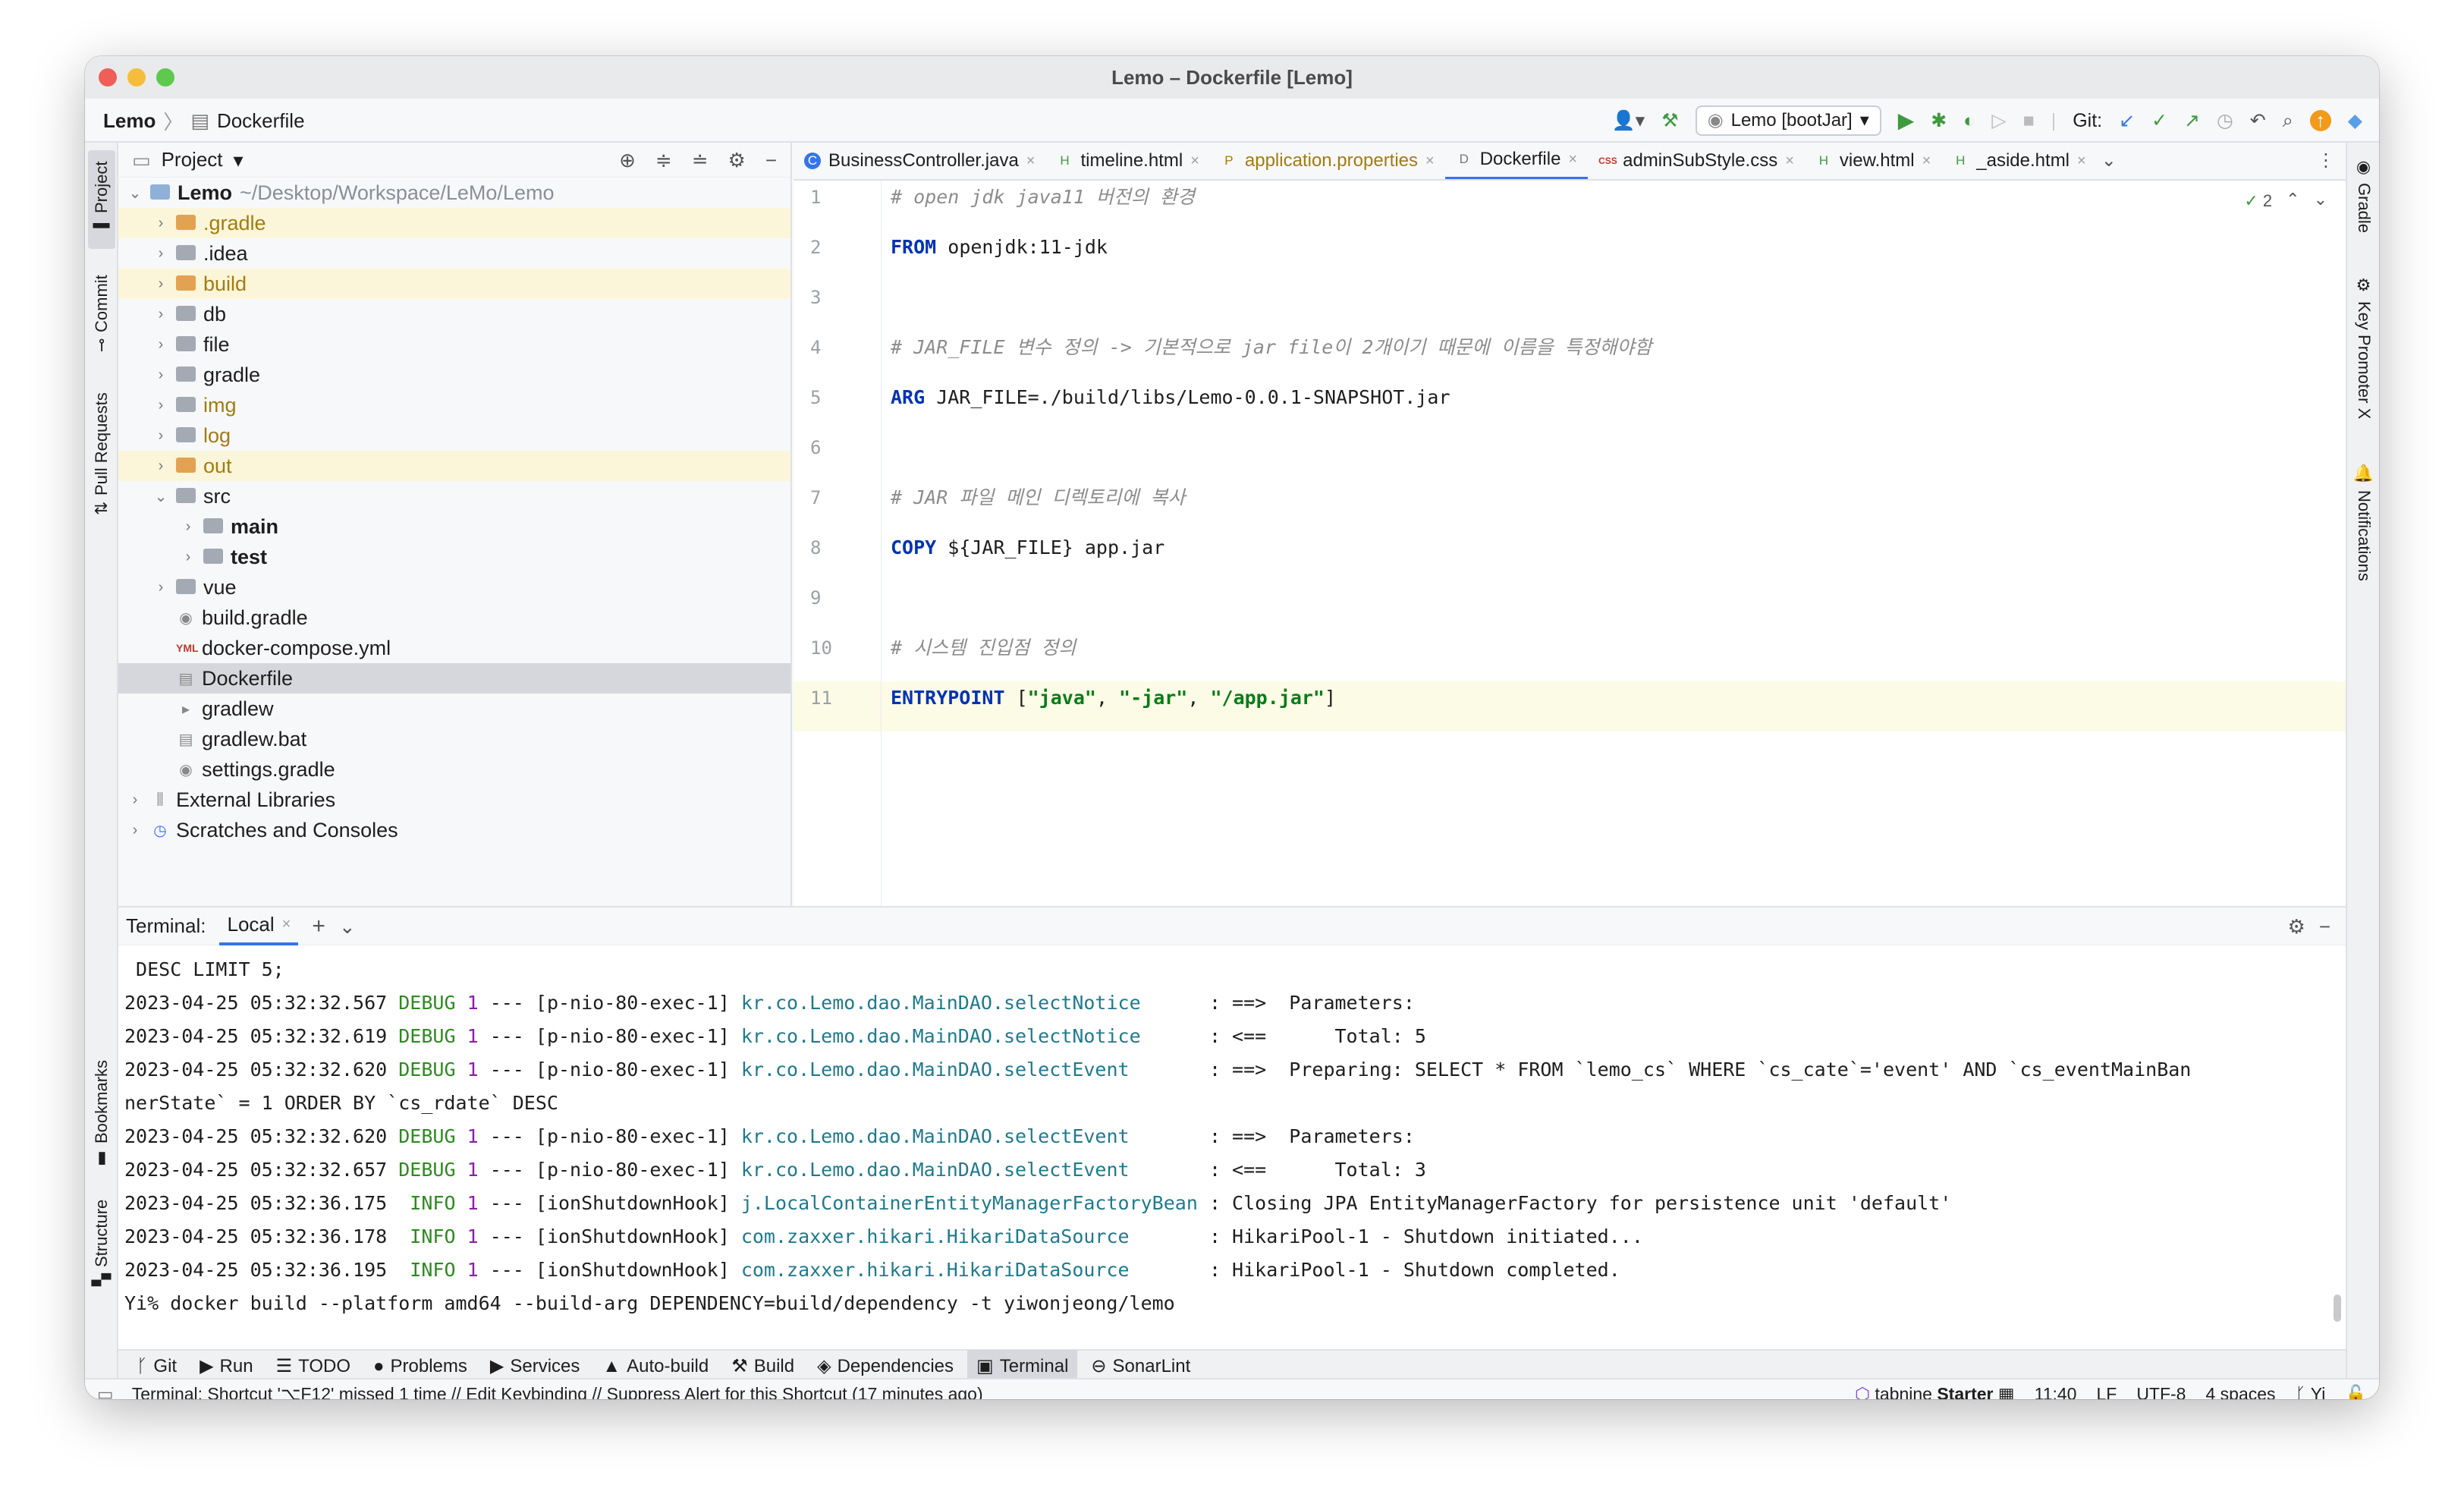 Image resolution: width=2464 pixels, height=1510 pixels. I want to click on locate-icon: ⊕, so click(627, 160).